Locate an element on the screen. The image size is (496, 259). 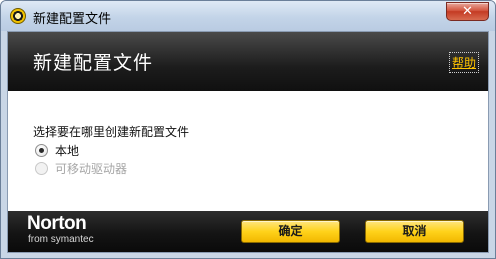
radio-local is located at coordinates (41, 150).